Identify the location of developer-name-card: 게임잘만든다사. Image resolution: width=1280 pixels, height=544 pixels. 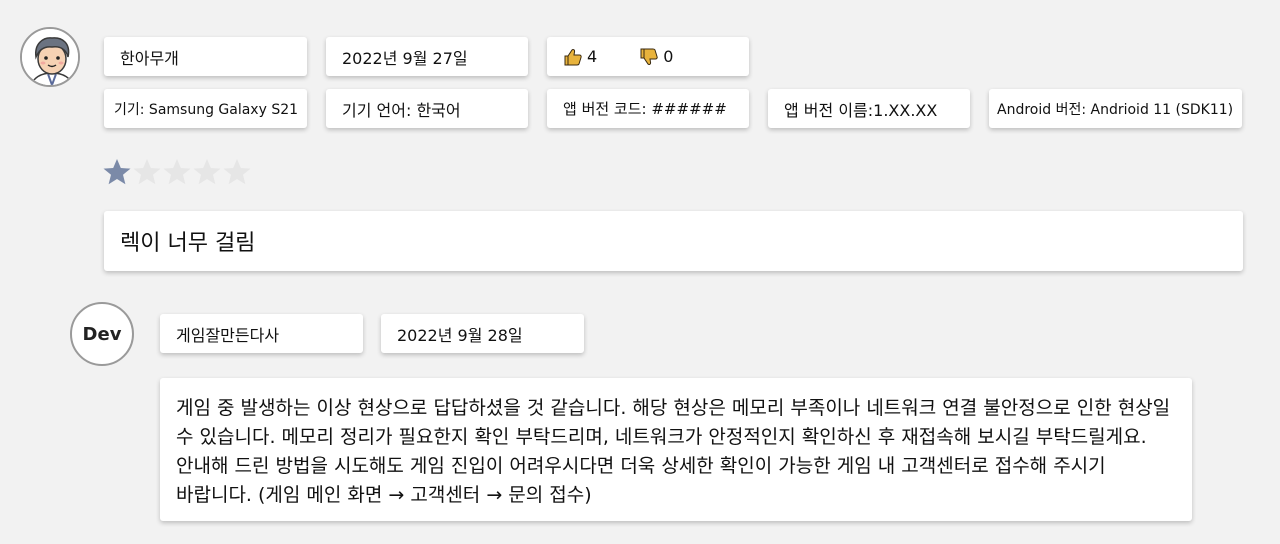
(261, 333).